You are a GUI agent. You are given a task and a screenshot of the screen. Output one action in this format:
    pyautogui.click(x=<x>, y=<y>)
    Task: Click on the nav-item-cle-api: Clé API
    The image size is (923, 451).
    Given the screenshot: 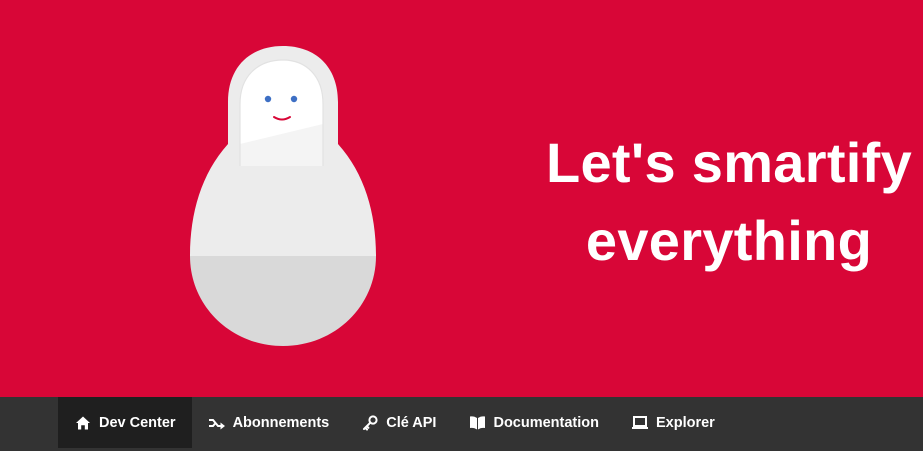 What is the action you would take?
    pyautogui.click(x=398, y=422)
    